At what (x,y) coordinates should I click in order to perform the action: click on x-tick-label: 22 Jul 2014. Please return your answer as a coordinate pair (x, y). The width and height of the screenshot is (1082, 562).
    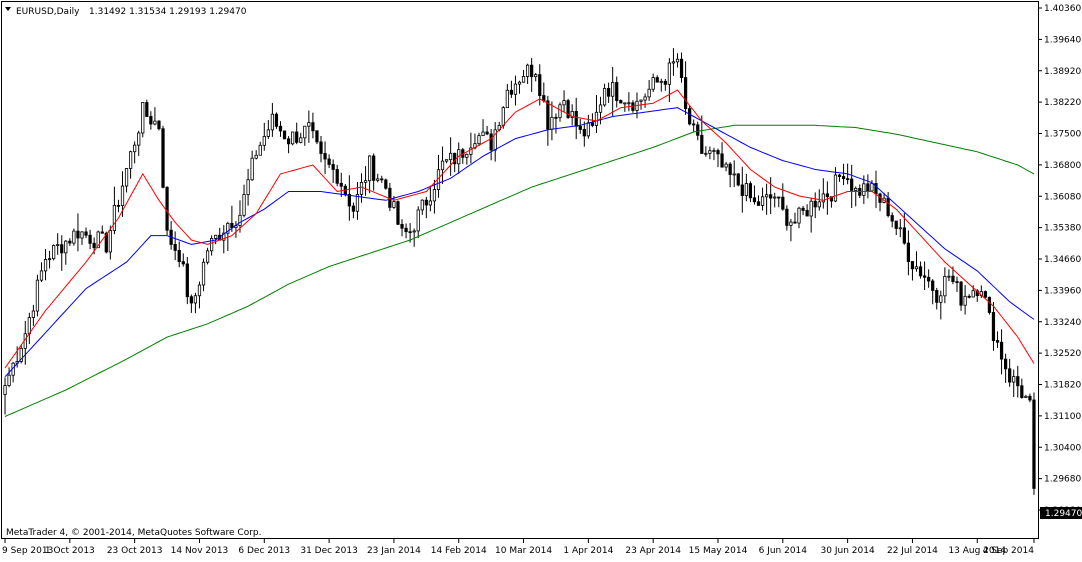
    Looking at the image, I should click on (912, 551).